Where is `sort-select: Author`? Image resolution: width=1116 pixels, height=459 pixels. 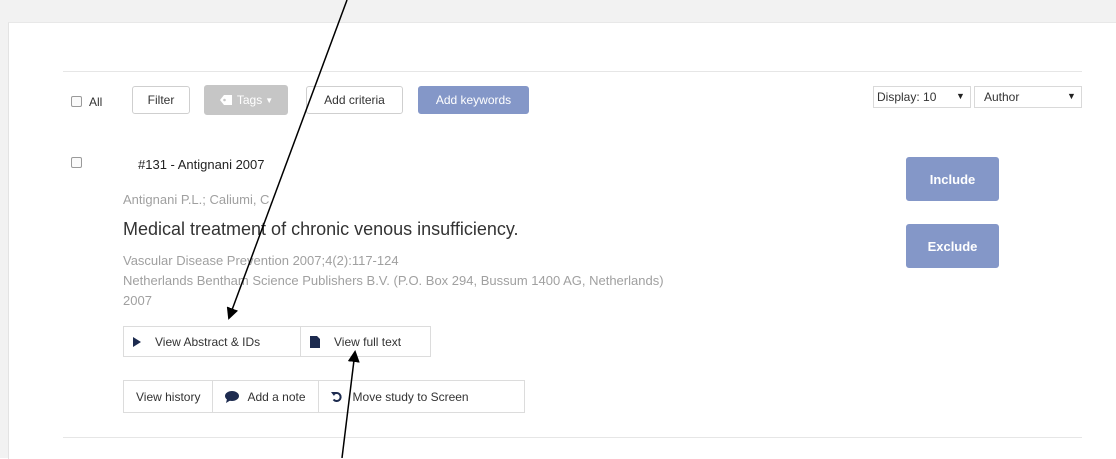
sort-select: Author is located at coordinates (1028, 97).